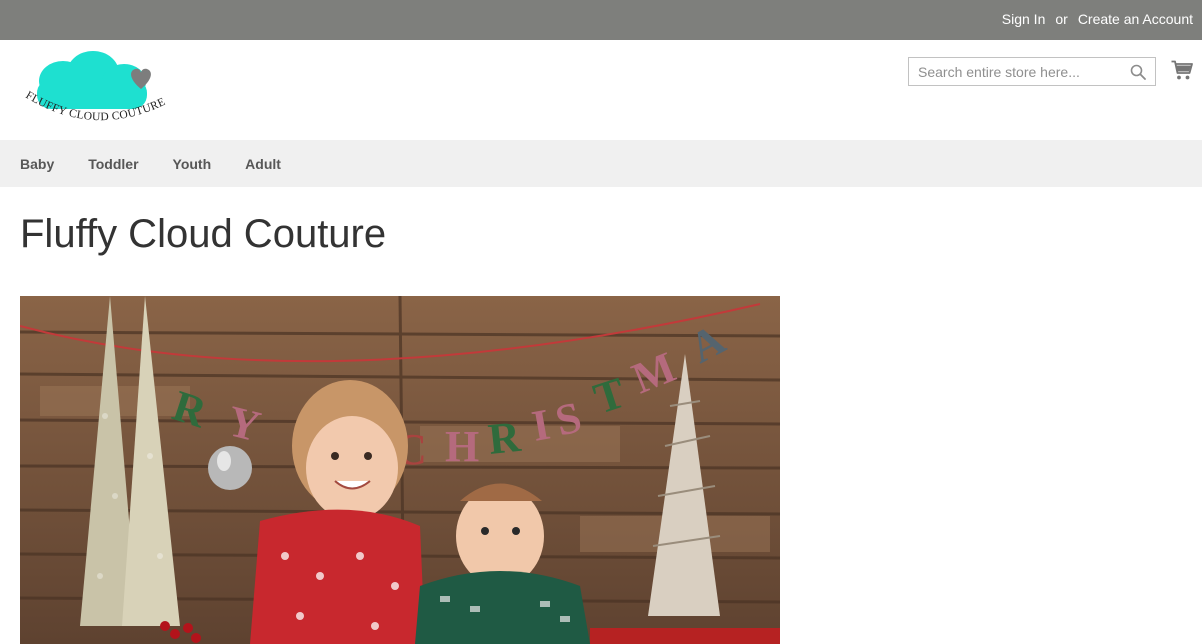 This screenshot has width=1202, height=644. What do you see at coordinates (263, 164) in the screenshot?
I see `nav-item-adult: Adult` at bounding box center [263, 164].